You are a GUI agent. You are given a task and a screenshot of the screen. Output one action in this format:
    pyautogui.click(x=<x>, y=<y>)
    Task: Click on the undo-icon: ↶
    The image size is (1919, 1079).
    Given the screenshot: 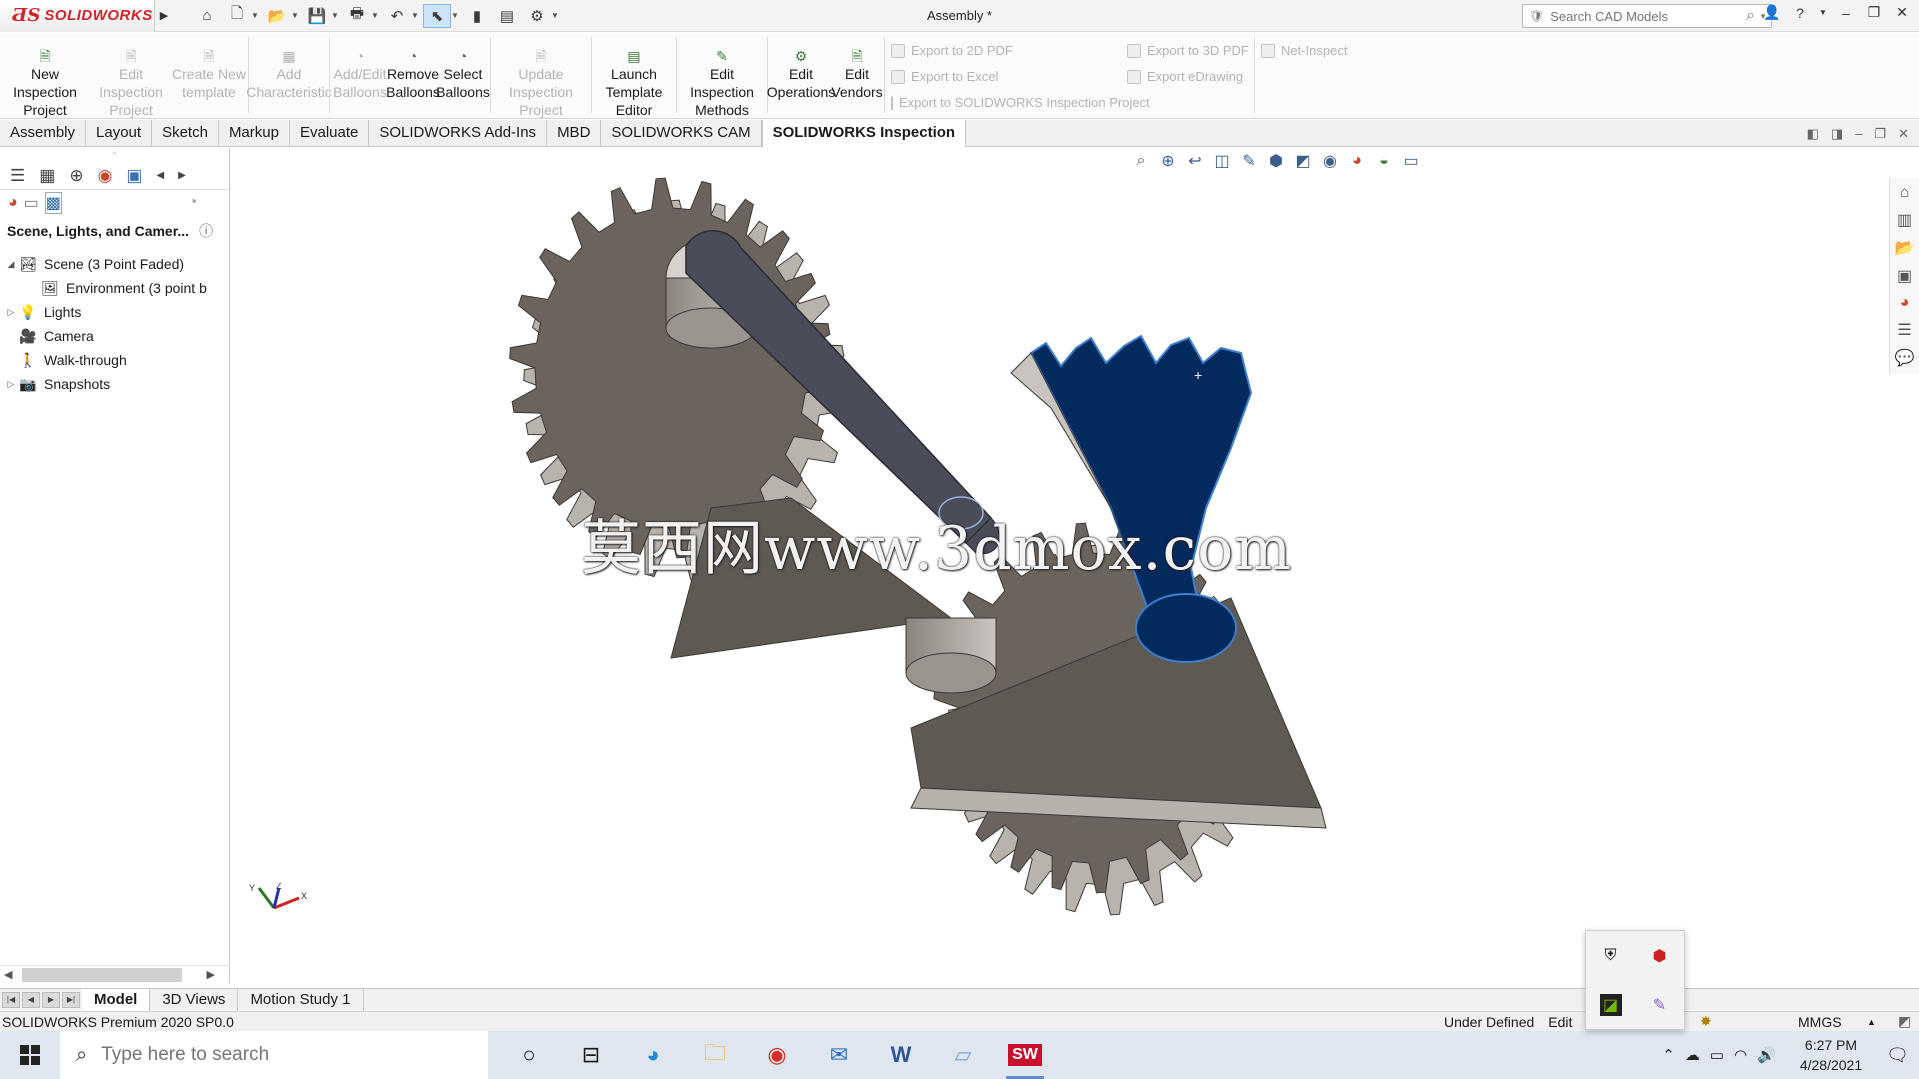 What is the action you would take?
    pyautogui.click(x=397, y=16)
    